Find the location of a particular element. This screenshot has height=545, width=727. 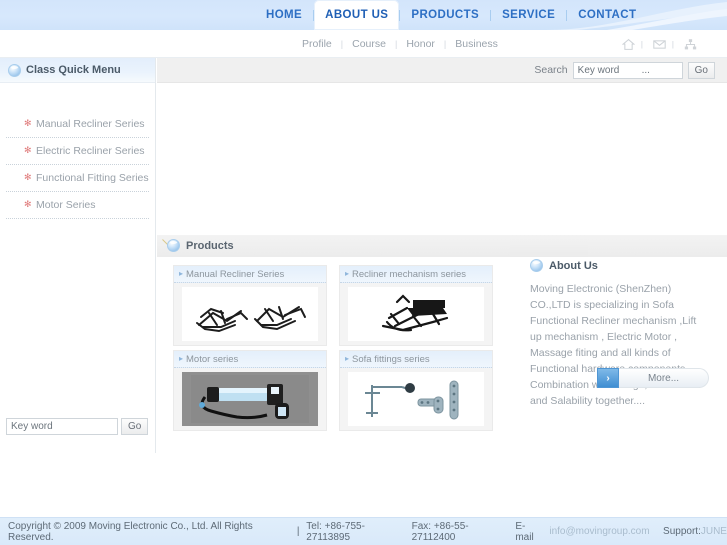

product-card-header: ▸ Sofa fittings series is located at coordinates (416, 359).